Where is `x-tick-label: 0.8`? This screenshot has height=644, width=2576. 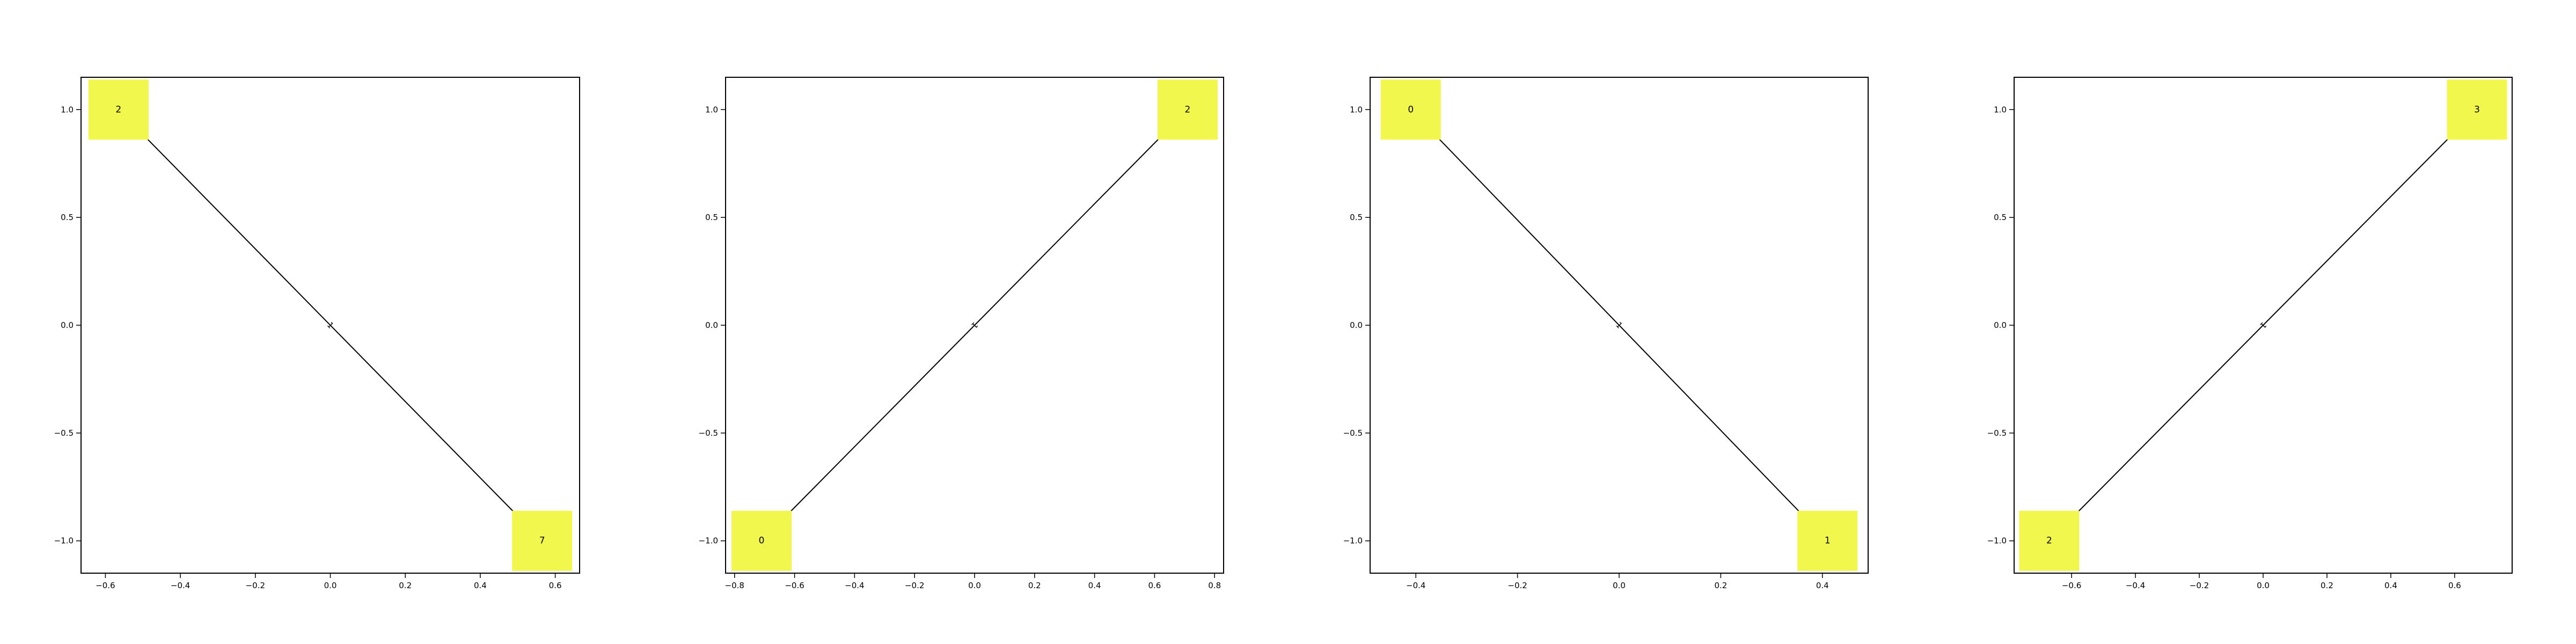
x-tick-label: 0.8 is located at coordinates (1214, 585).